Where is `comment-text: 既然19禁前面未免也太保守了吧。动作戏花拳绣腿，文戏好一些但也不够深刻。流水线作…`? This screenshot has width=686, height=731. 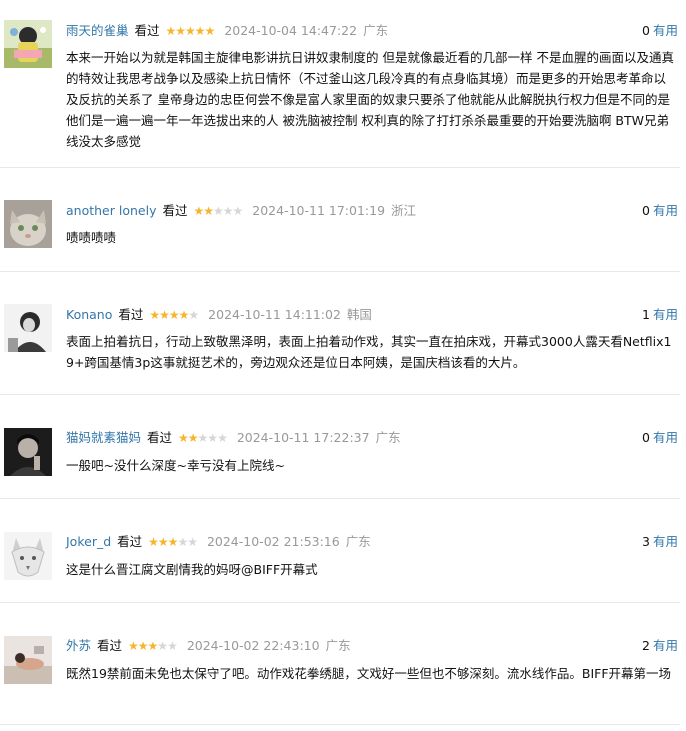 comment-text: 既然19禁前面未免也太保守了吧。动作戏花拳绣腿，文戏好一些但也不够深刻。流水线作… is located at coordinates (369, 673).